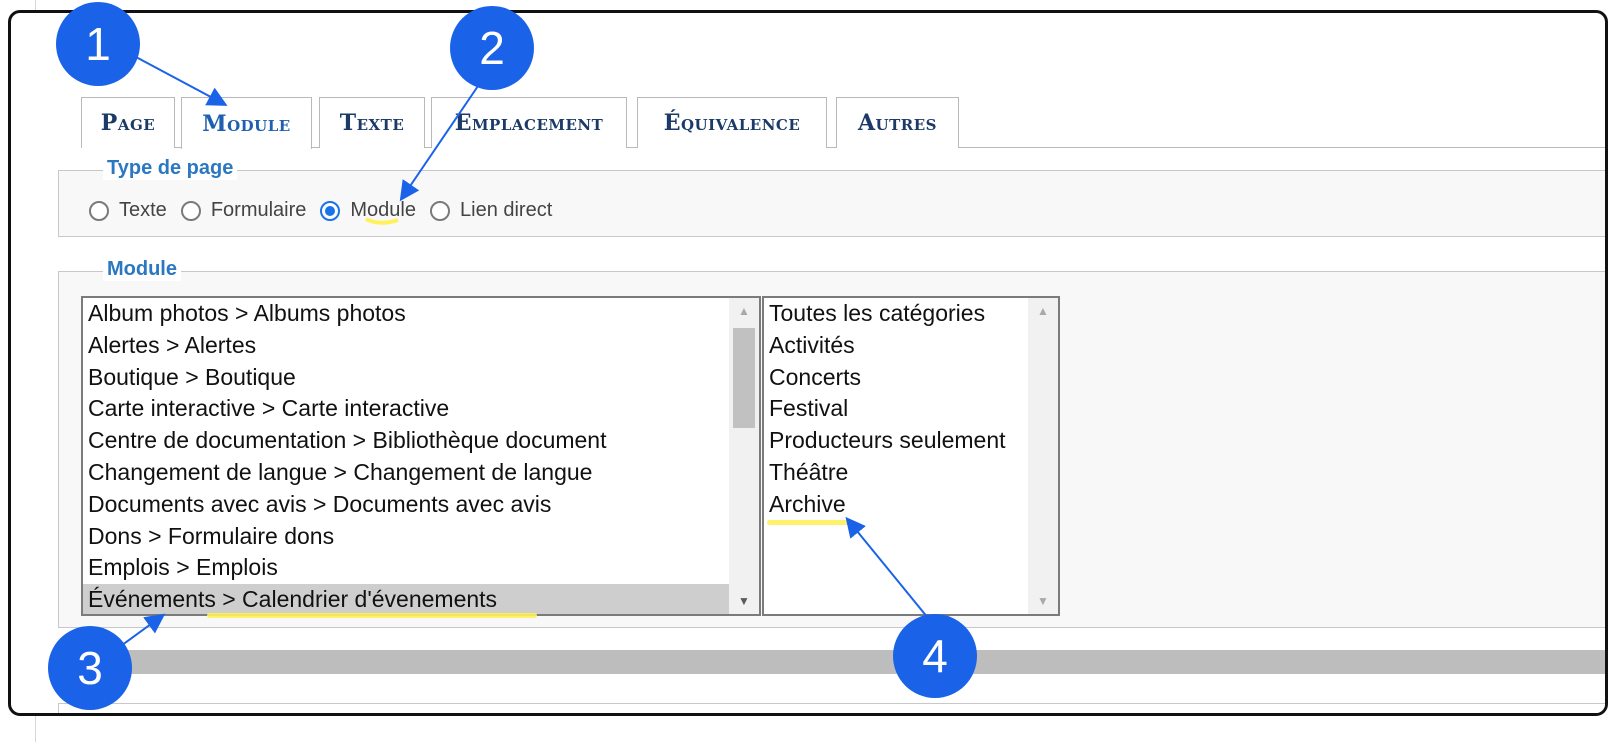  What do you see at coordinates (911, 409) in the screenshot?
I see `list-item: Festival` at bounding box center [911, 409].